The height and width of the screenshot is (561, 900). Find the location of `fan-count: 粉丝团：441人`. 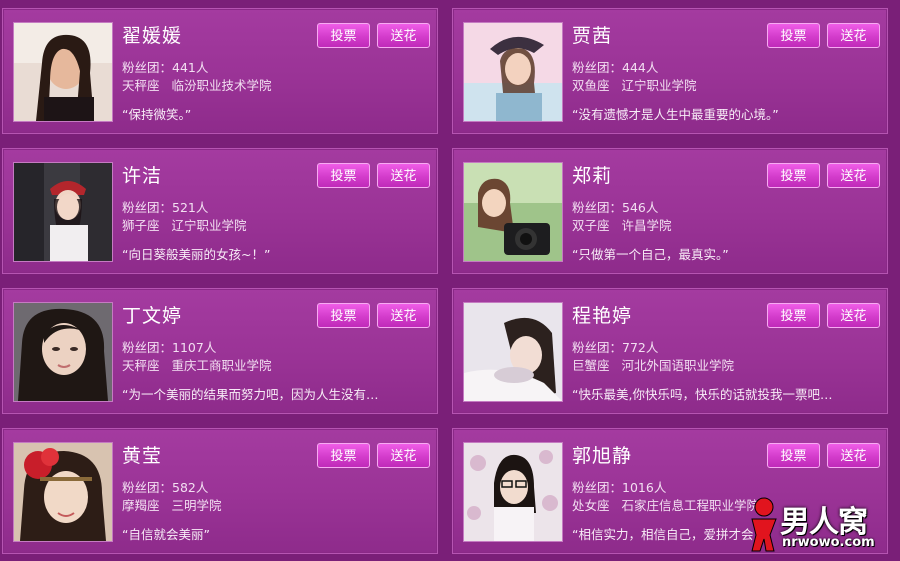

fan-count: 粉丝团：441人 is located at coordinates (165, 66).